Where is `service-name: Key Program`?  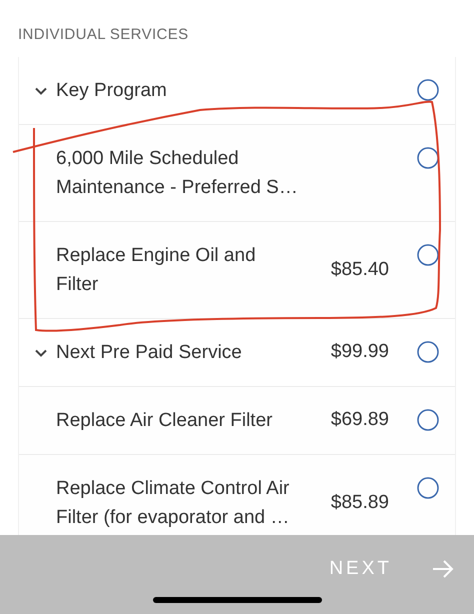 service-name: Key Program is located at coordinates (112, 91).